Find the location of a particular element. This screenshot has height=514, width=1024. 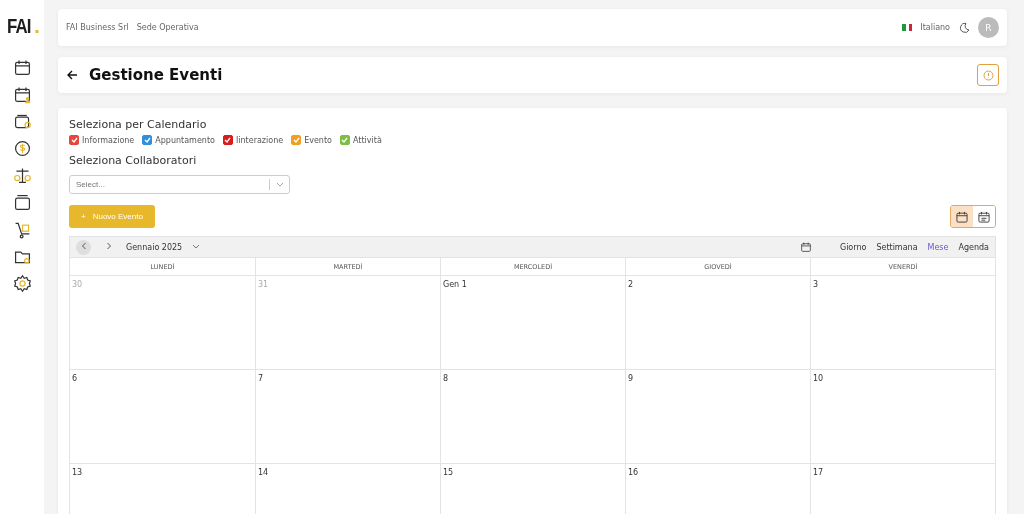

day-cell: 2 is located at coordinates (717, 322).